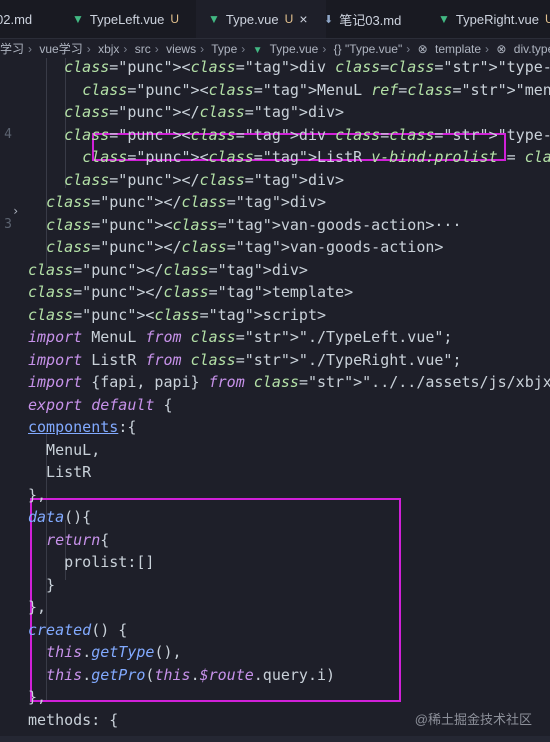 Image resolution: width=550 pixels, height=742 pixels. I want to click on code-text: return{, so click(78, 539).